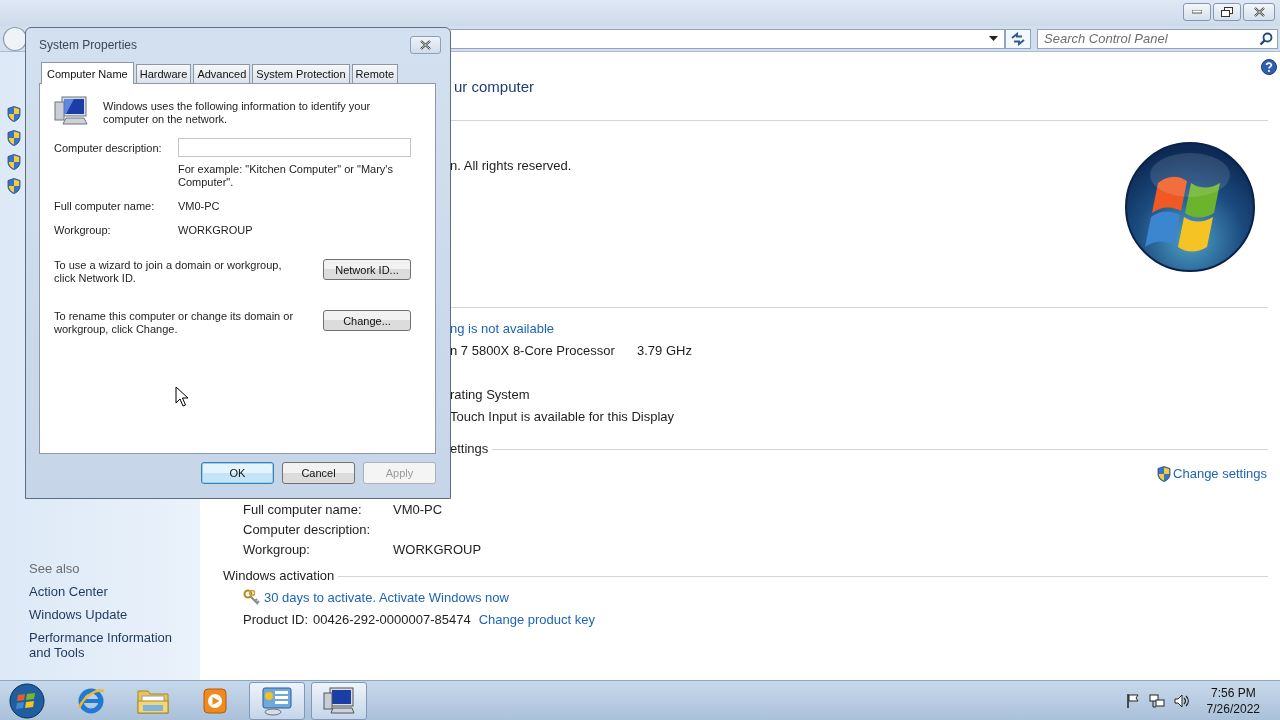 This screenshot has height=720, width=1280. What do you see at coordinates (109, 645) in the screenshot?
I see `sidebar-link: Performance Information and Tools` at bounding box center [109, 645].